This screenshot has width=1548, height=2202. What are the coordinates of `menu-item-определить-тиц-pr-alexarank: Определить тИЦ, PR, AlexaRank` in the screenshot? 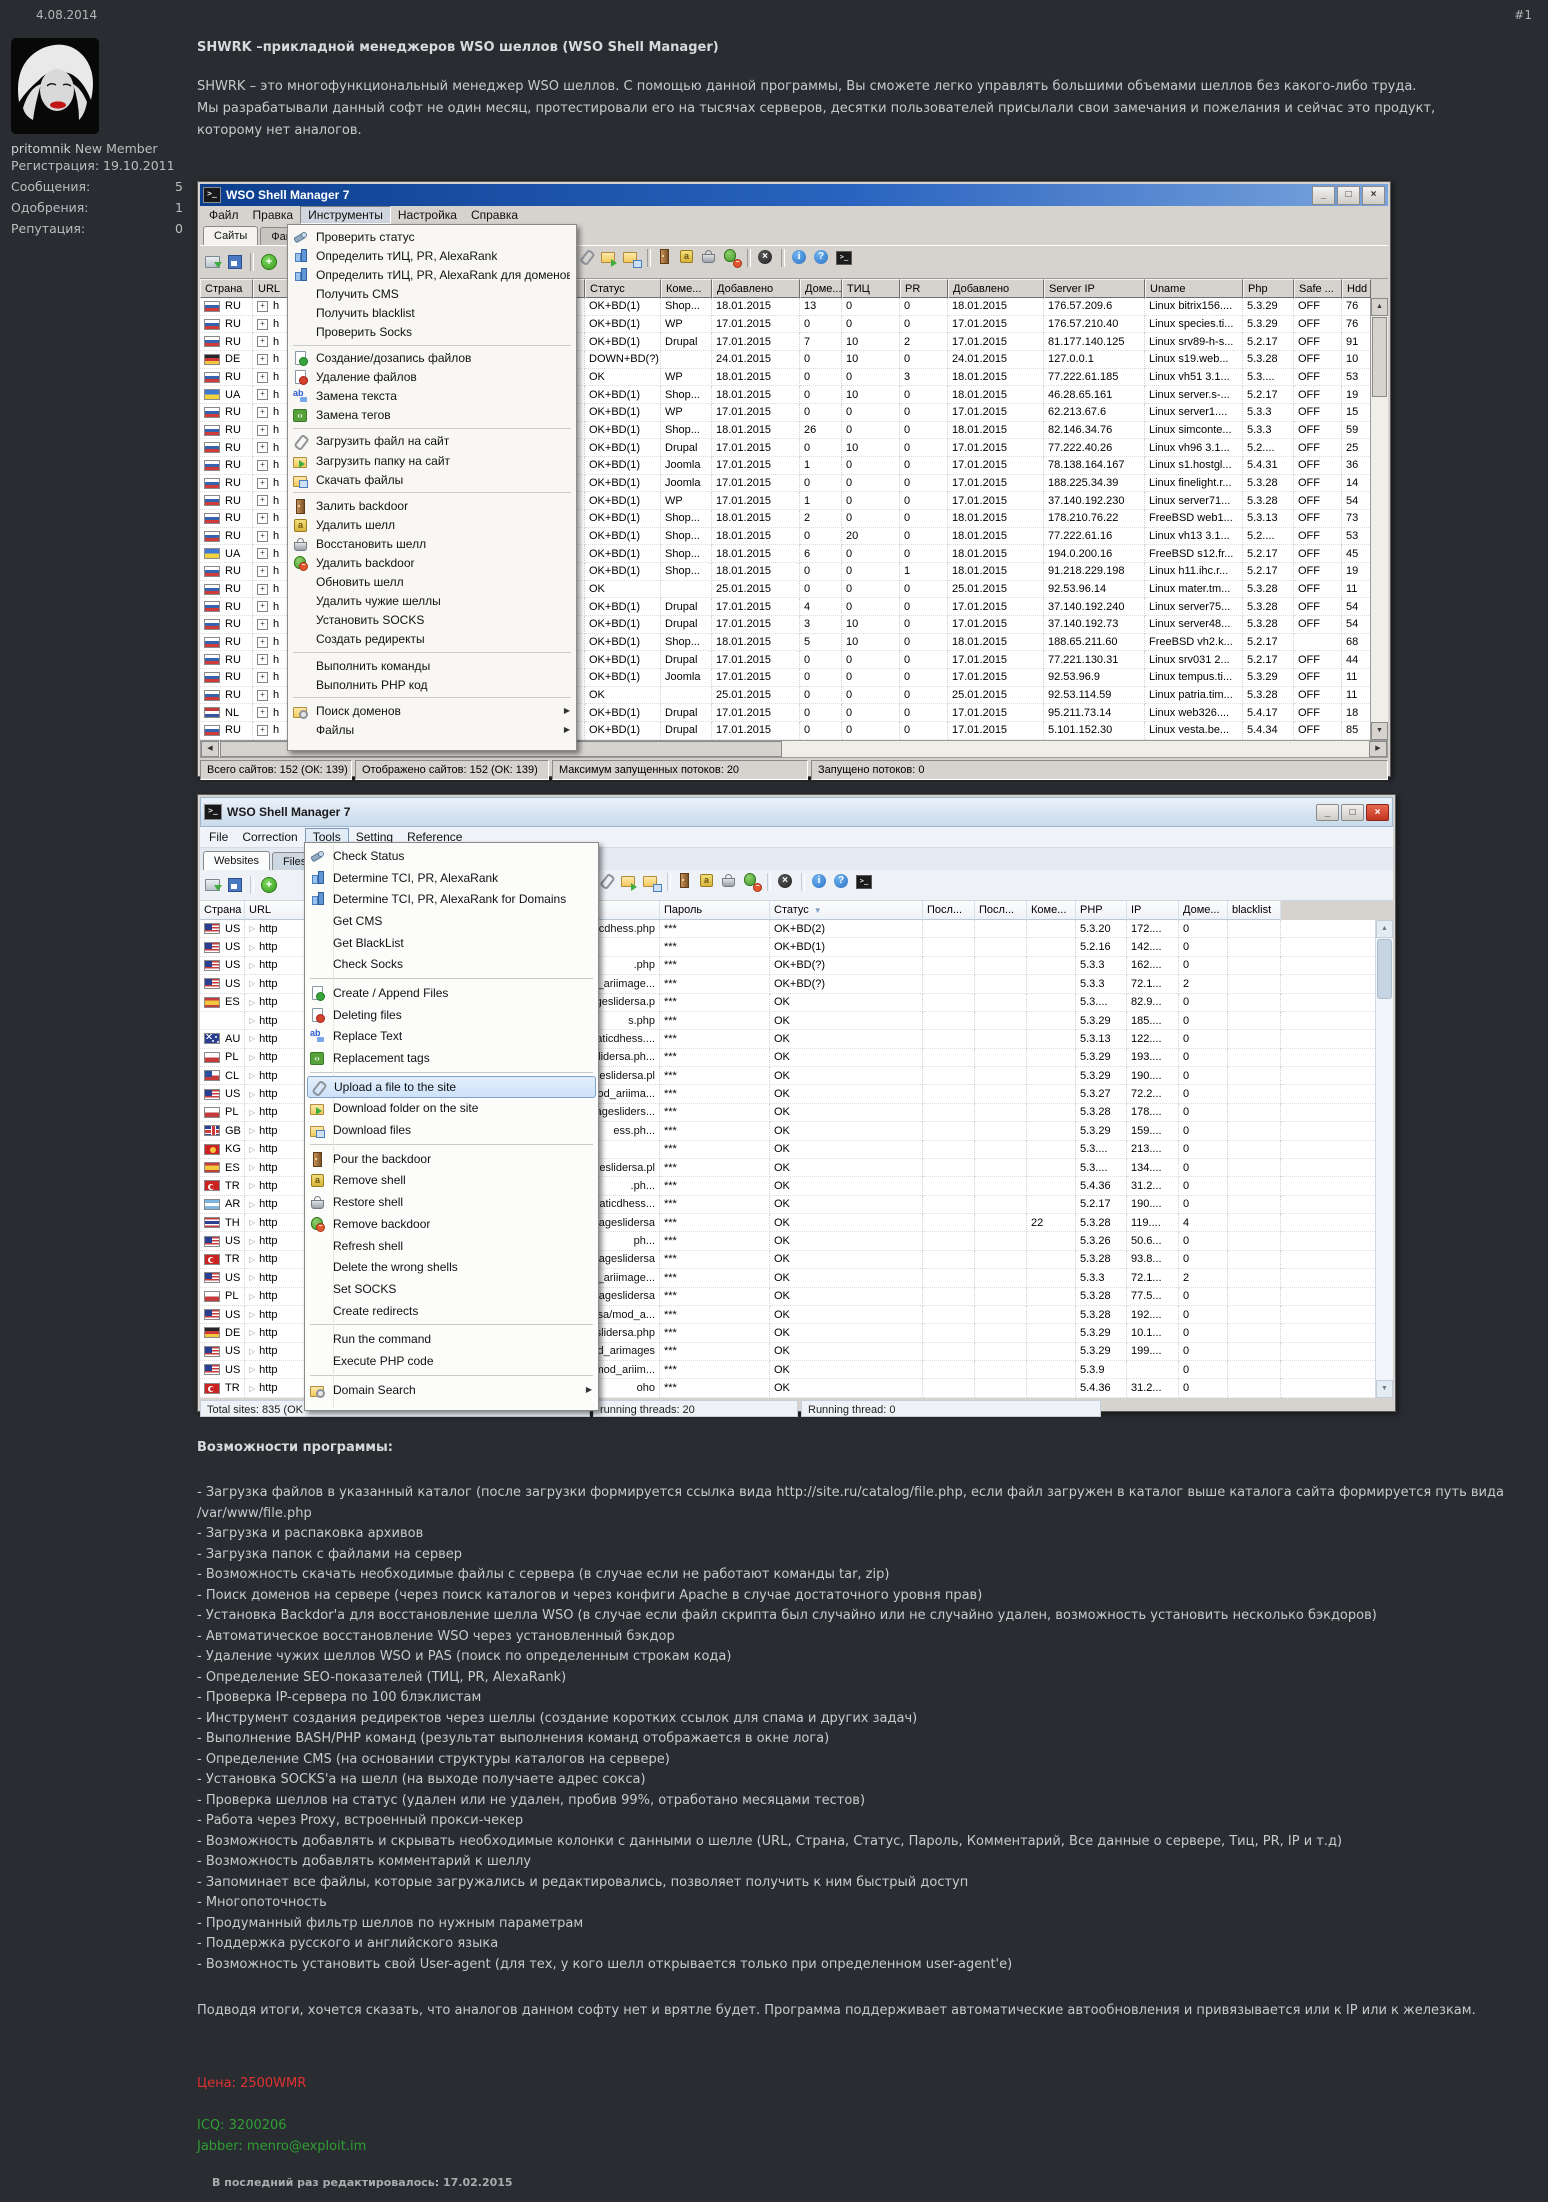 It's located at (432, 255).